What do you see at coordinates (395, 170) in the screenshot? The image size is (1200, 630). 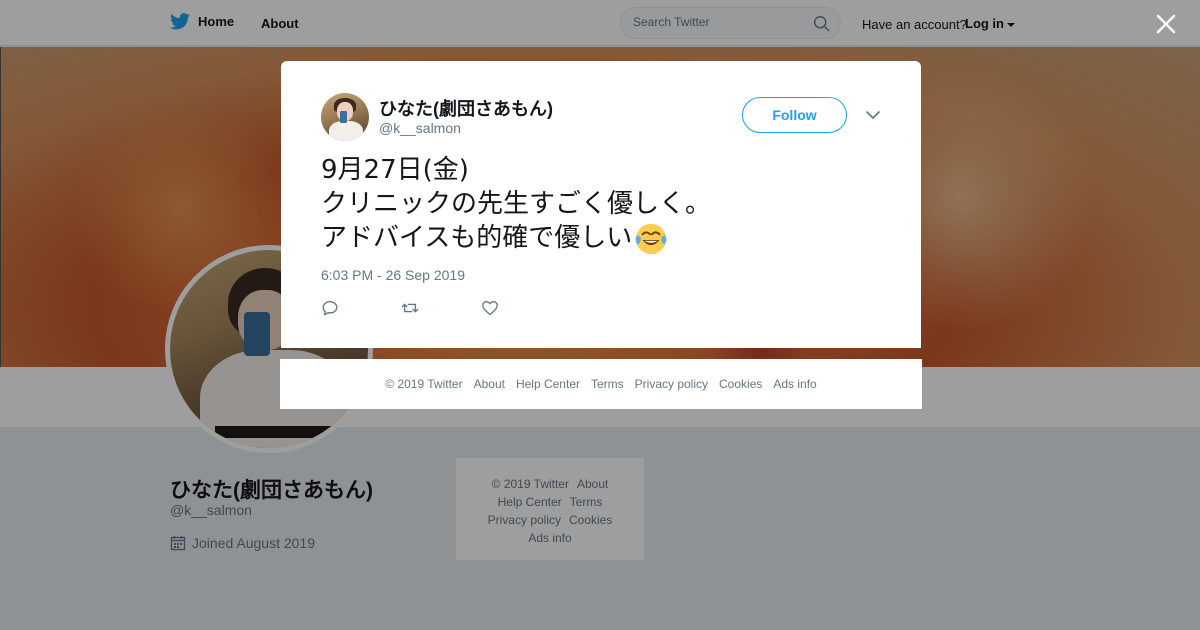 I see `tweet-line: 9月27日(金)` at bounding box center [395, 170].